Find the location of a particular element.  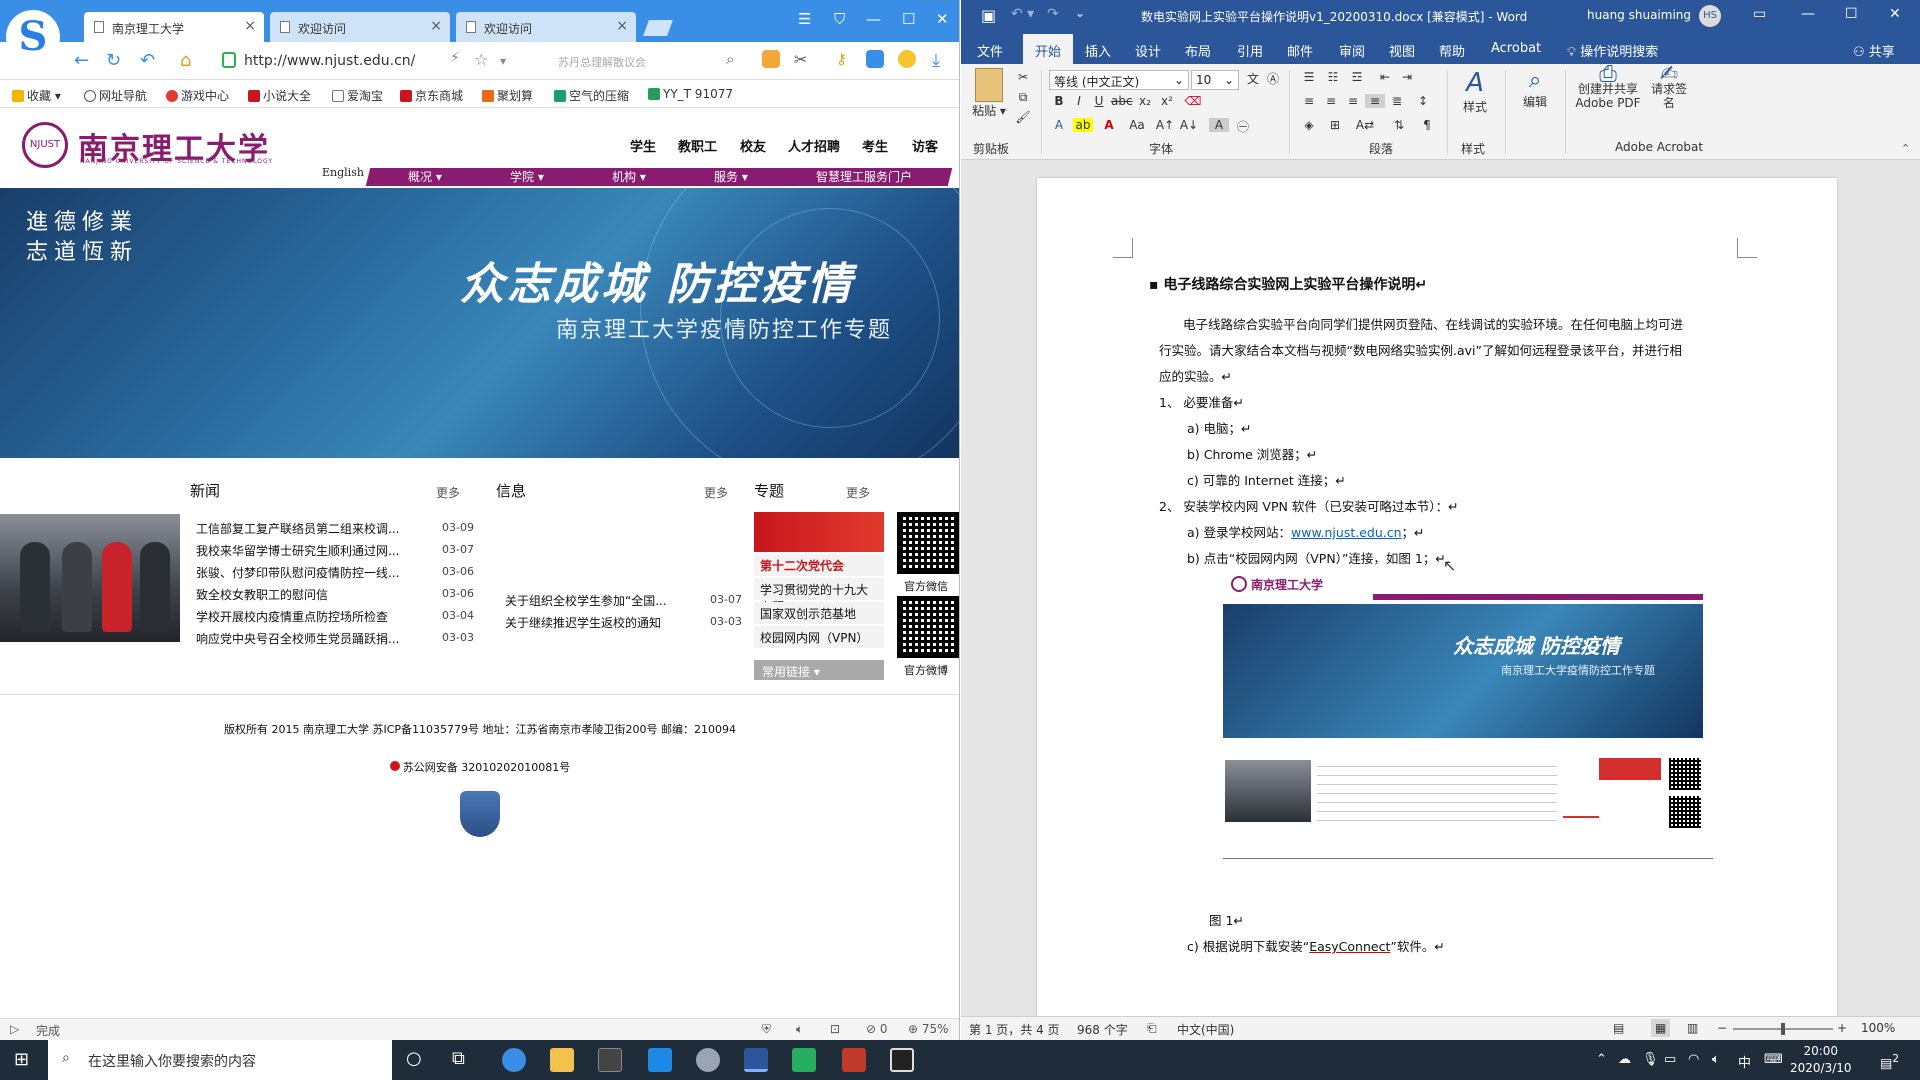

extension-icon is located at coordinates (771, 59).